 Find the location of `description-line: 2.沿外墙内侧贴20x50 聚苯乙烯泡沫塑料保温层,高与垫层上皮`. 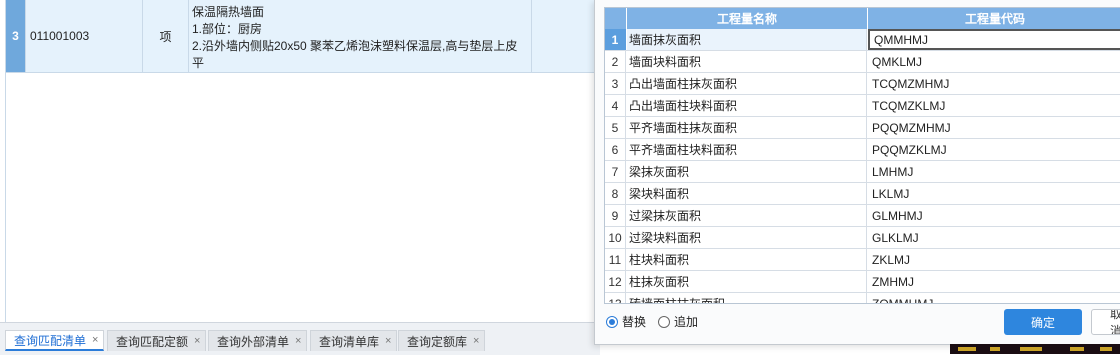

description-line: 2.沿外墙内侧贴20x50 聚苯乙烯泡沫塑料保温层,高与垫层上皮 is located at coordinates (355, 46).